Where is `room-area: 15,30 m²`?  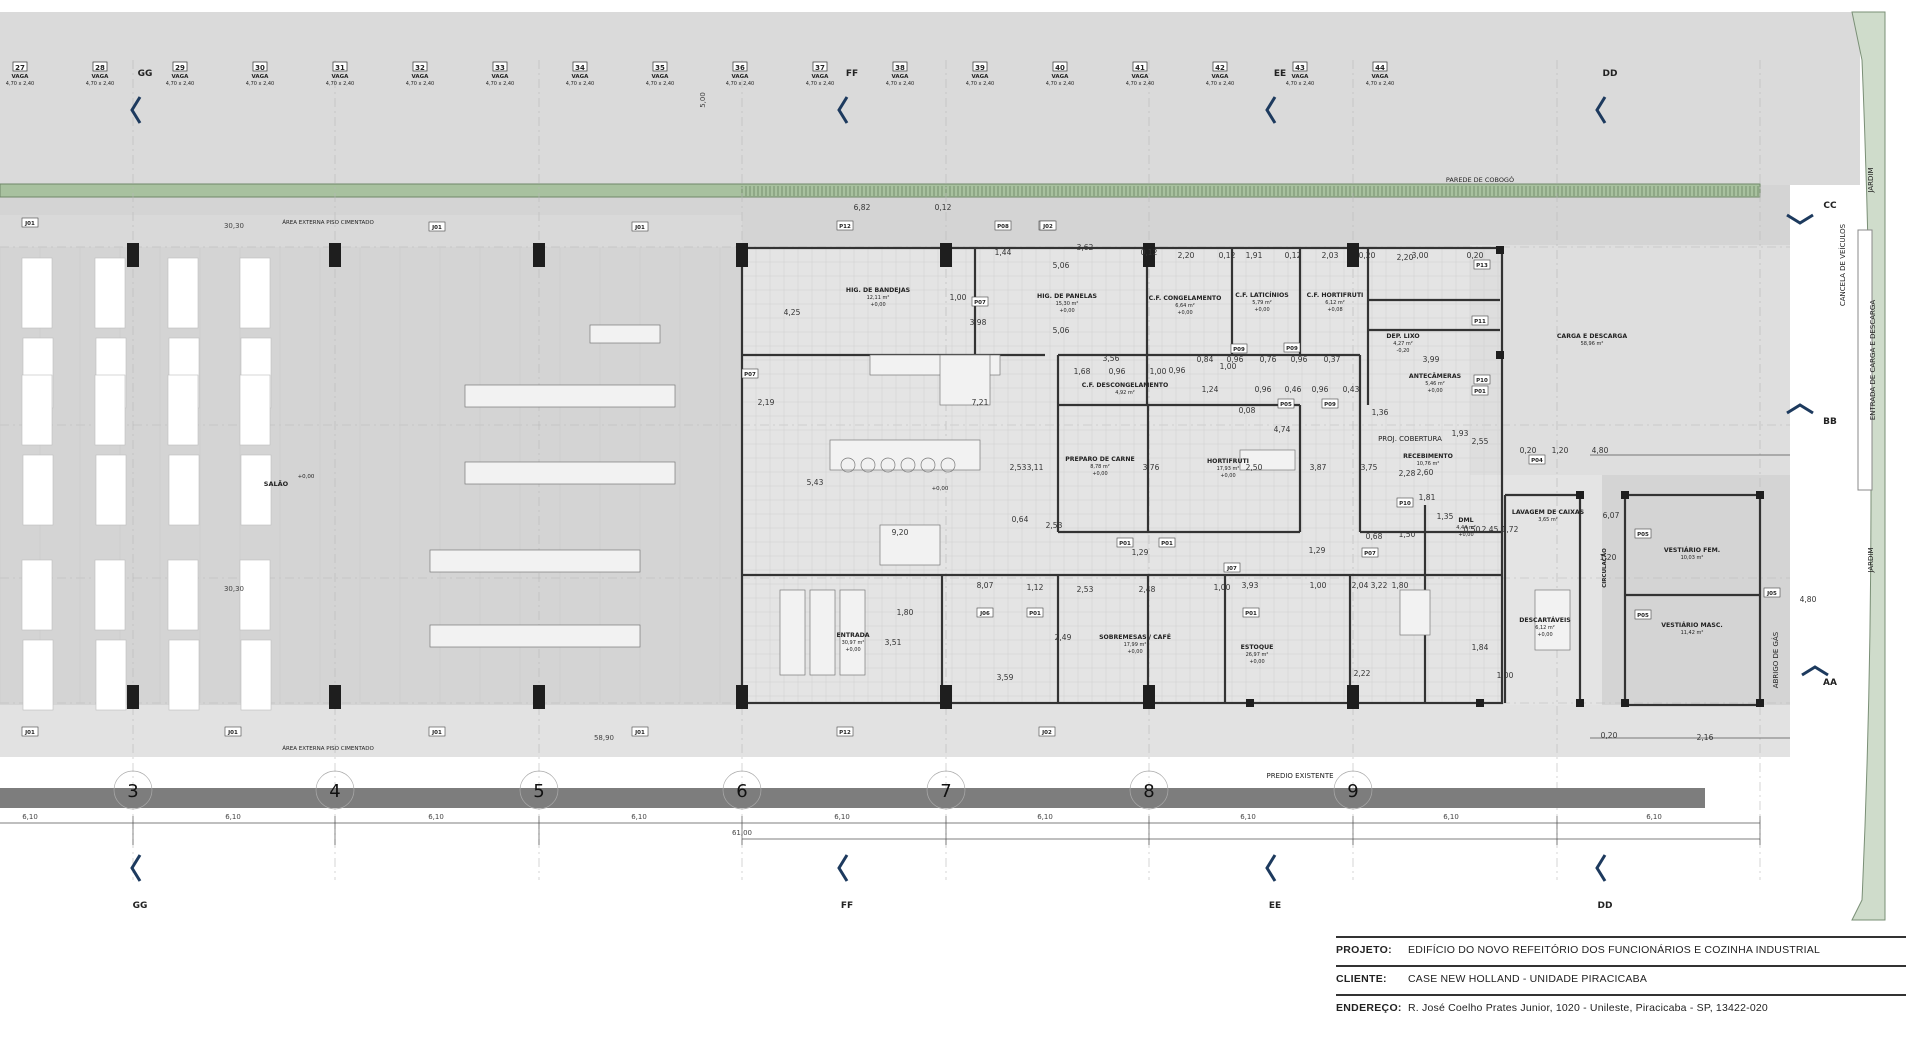
room-area: 15,30 m² is located at coordinates (1067, 304).